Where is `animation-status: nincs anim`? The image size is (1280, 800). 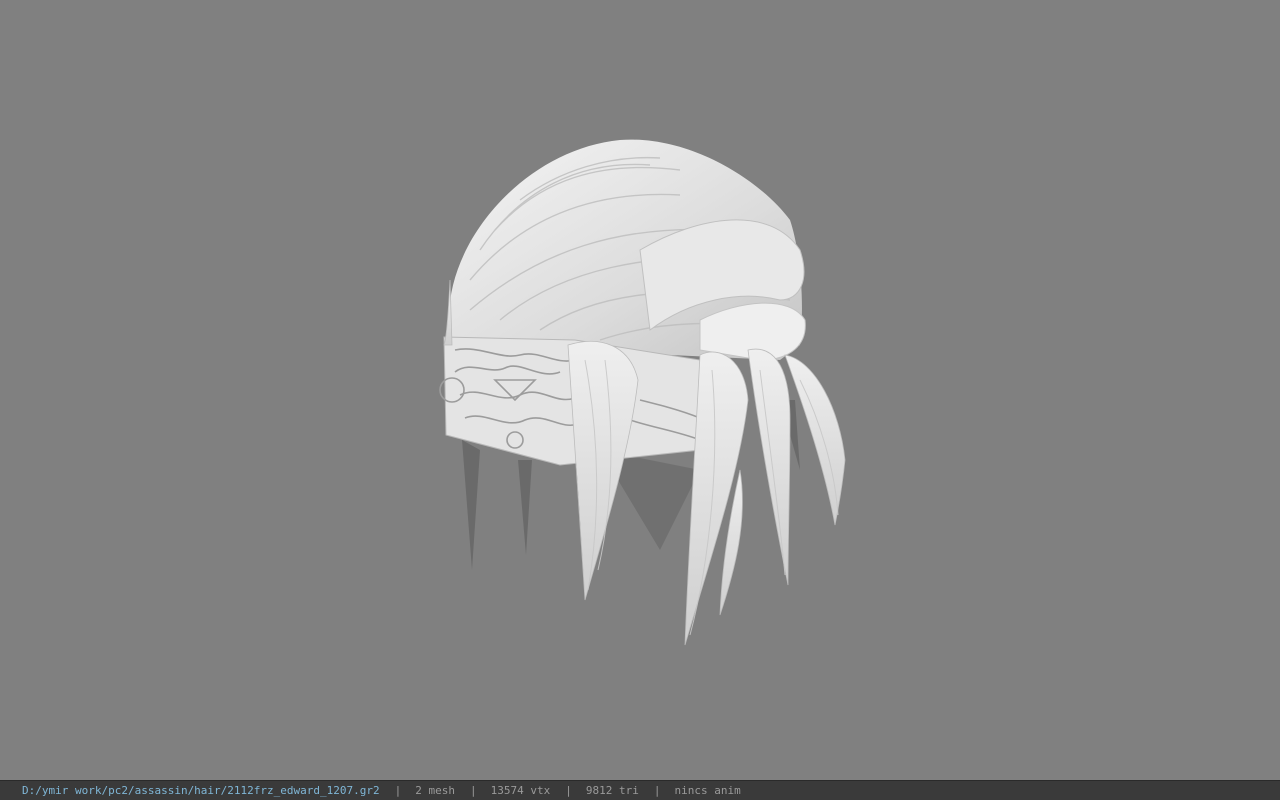
animation-status: nincs anim is located at coordinates (707, 790).